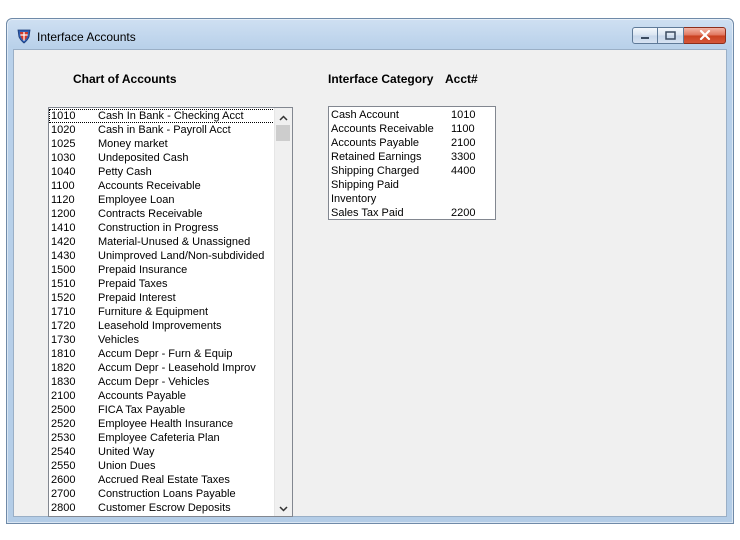  Describe the element at coordinates (63, 438) in the screenshot. I see `account-number: 2530` at that location.